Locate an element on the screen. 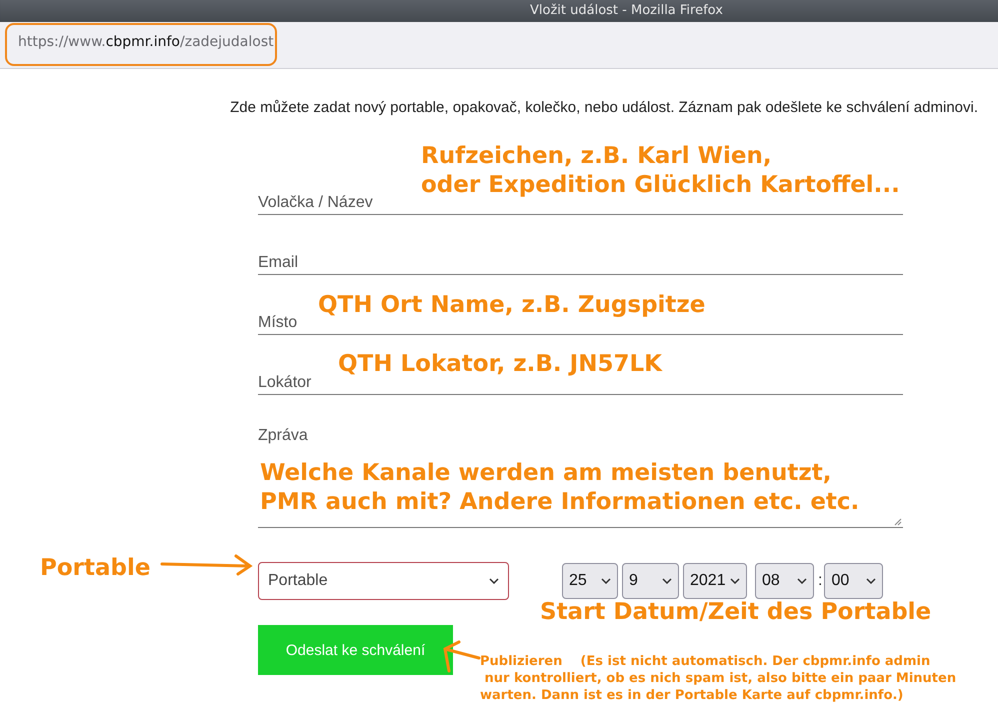 This screenshot has width=998, height=723. date-select: 9 is located at coordinates (650, 581).